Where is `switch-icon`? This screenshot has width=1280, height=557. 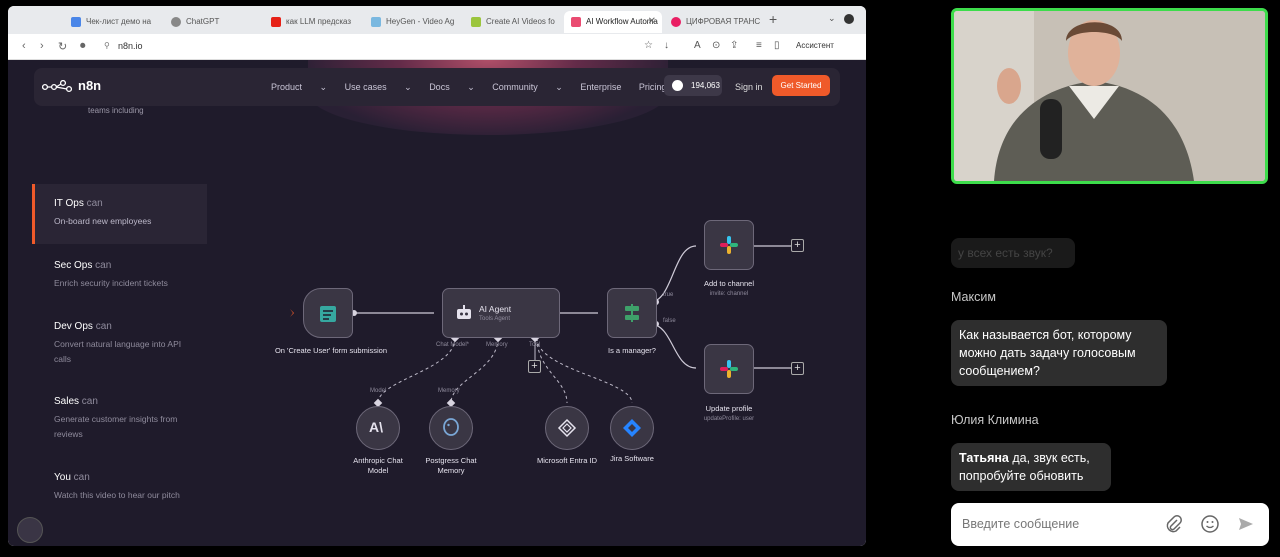 switch-icon is located at coordinates (632, 313).